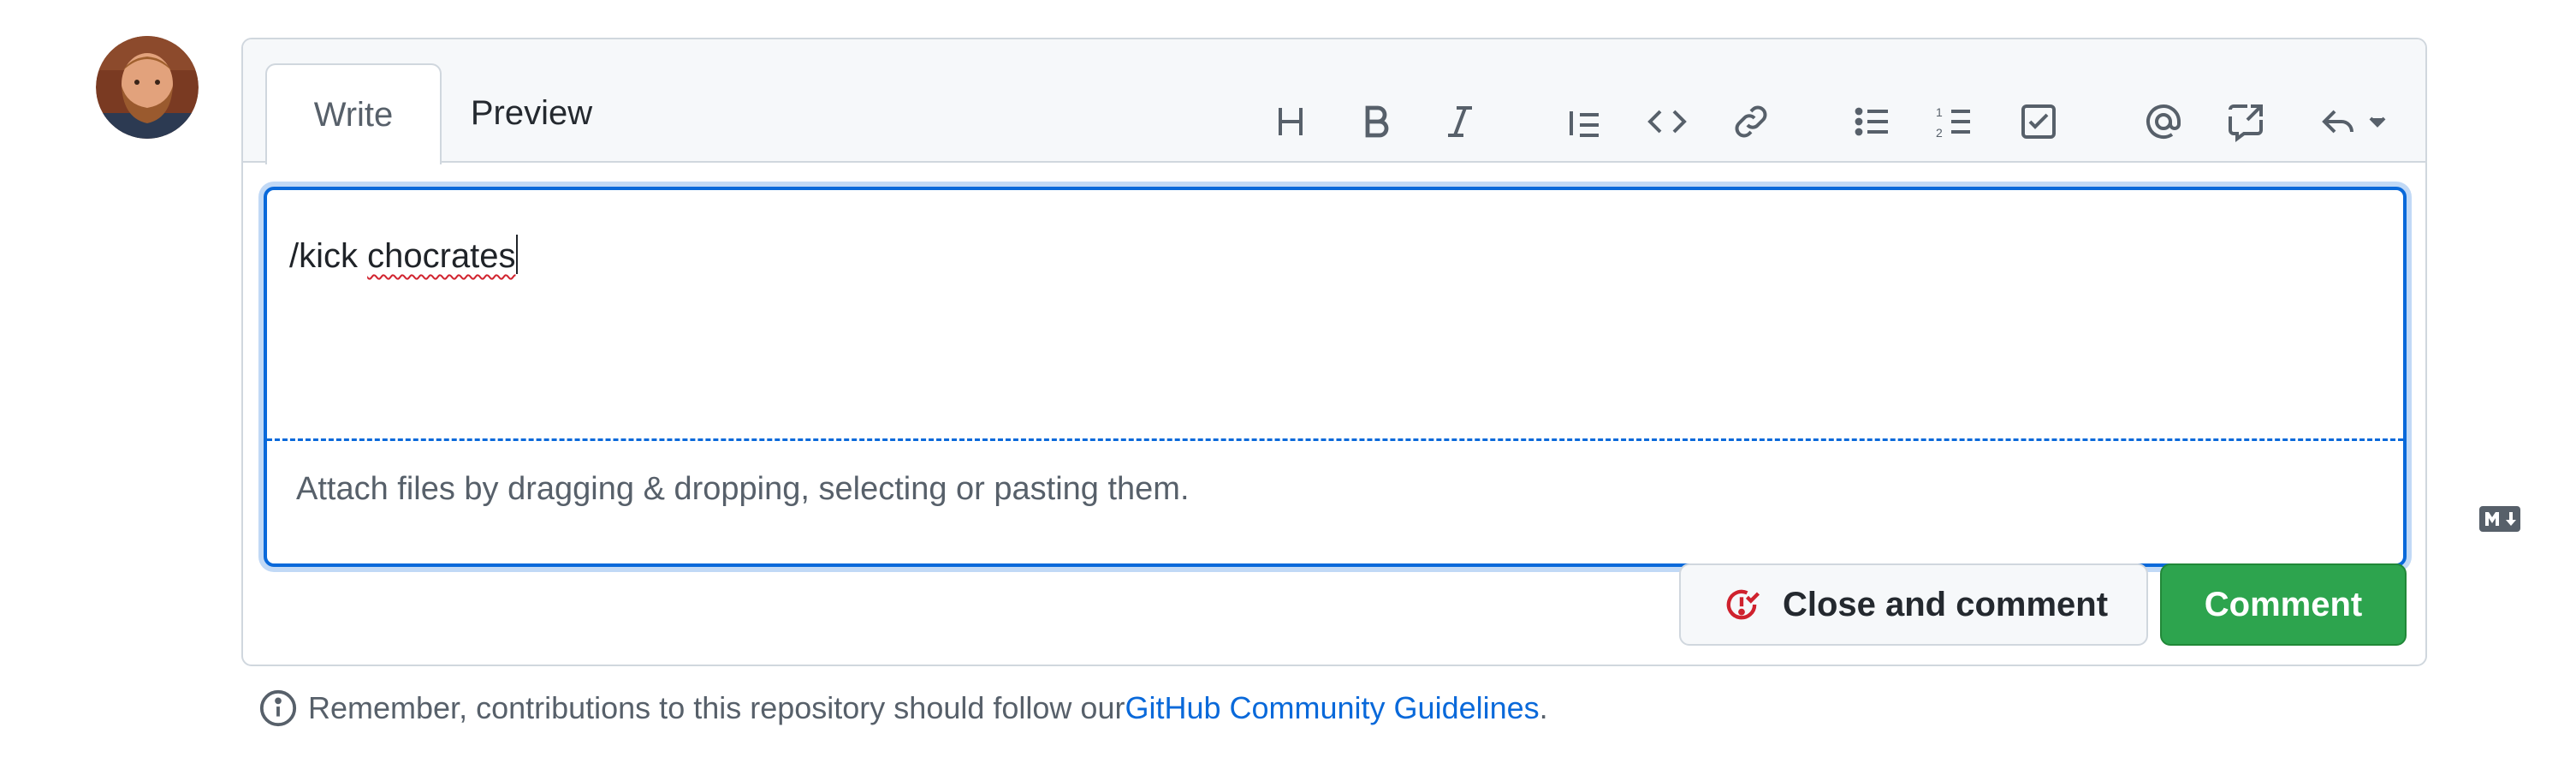  What do you see at coordinates (1945, 604) in the screenshot?
I see `close-and-comment-label: Close and comment` at bounding box center [1945, 604].